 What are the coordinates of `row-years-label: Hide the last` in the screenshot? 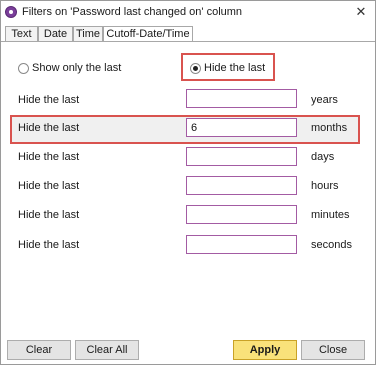 It's located at (49, 100).